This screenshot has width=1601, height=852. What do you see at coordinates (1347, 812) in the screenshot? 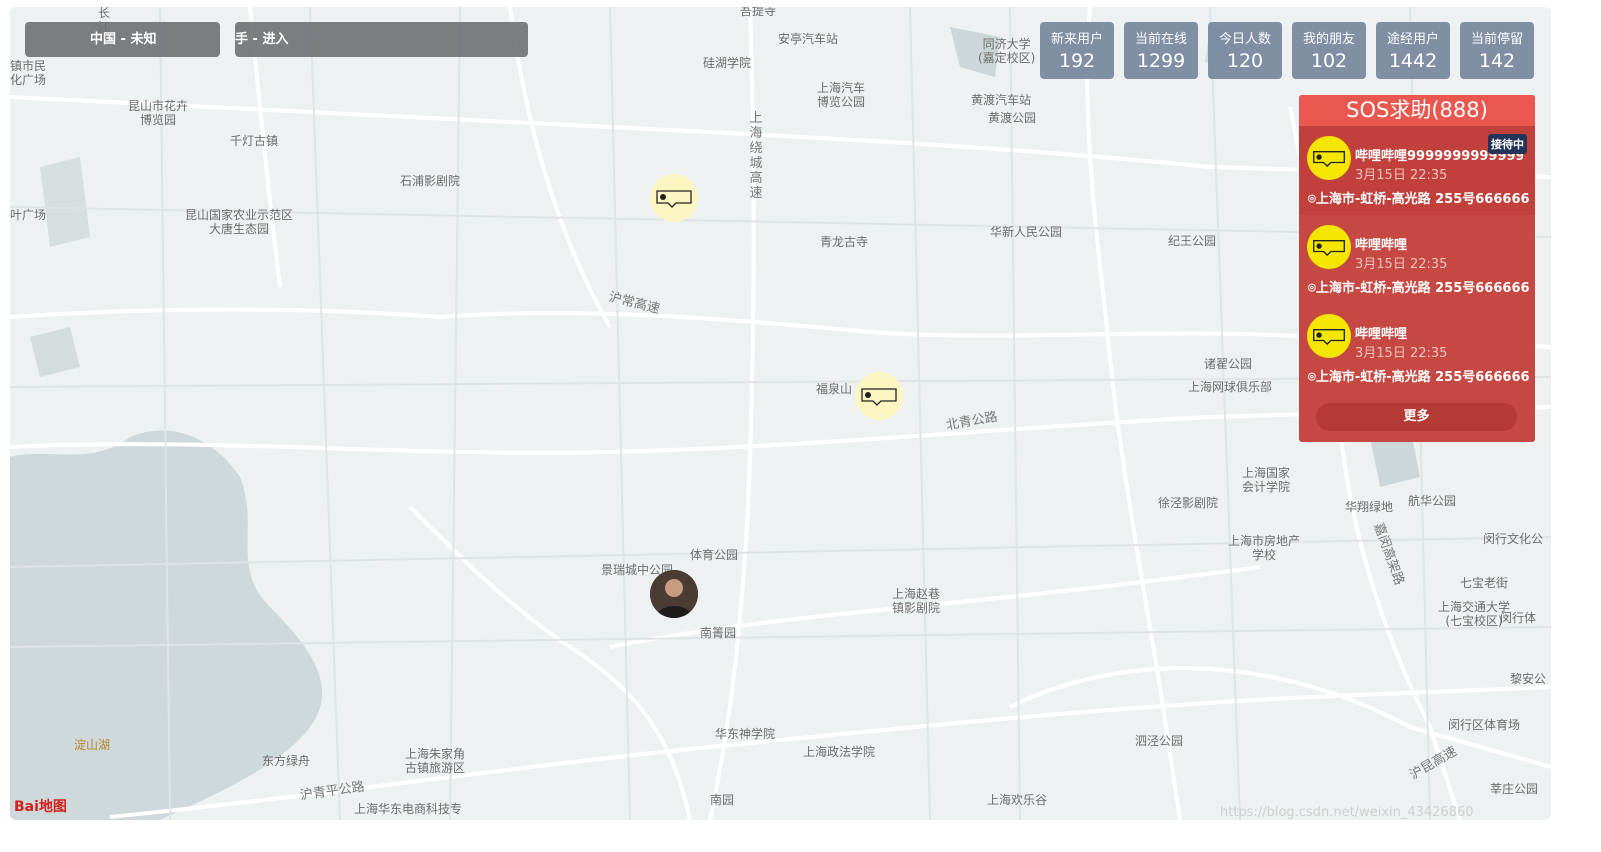
I see `watermark: https://blog.csdn.net/weixin_43426860` at bounding box center [1347, 812].